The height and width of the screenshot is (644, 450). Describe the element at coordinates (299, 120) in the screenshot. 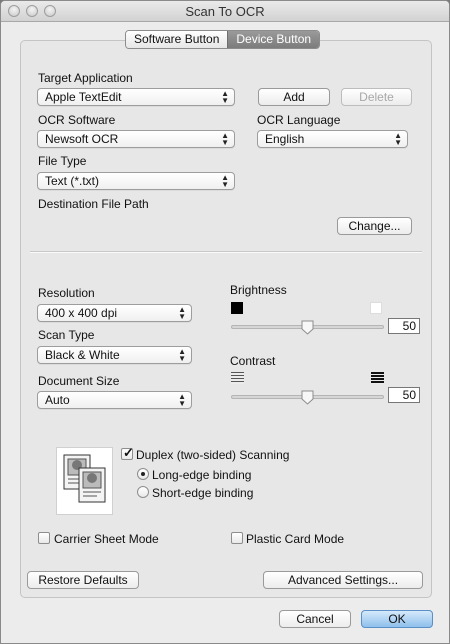

I see `ocr-language-label: OCR Language` at that location.